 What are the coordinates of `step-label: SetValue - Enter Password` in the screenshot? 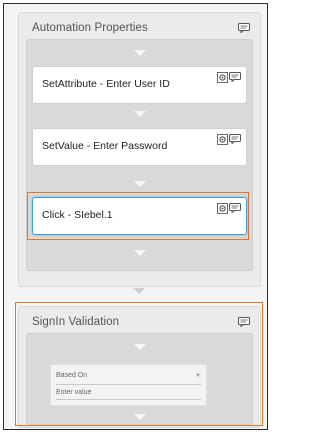 It's located at (105, 146).